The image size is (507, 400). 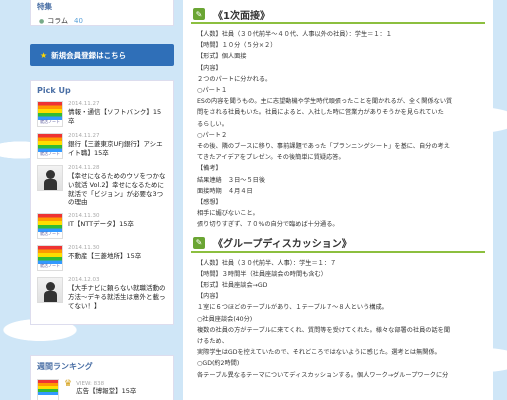 I want to click on post-text: 2014.11.30 不動産【三菱地所】15卒, so click(x=117, y=258).